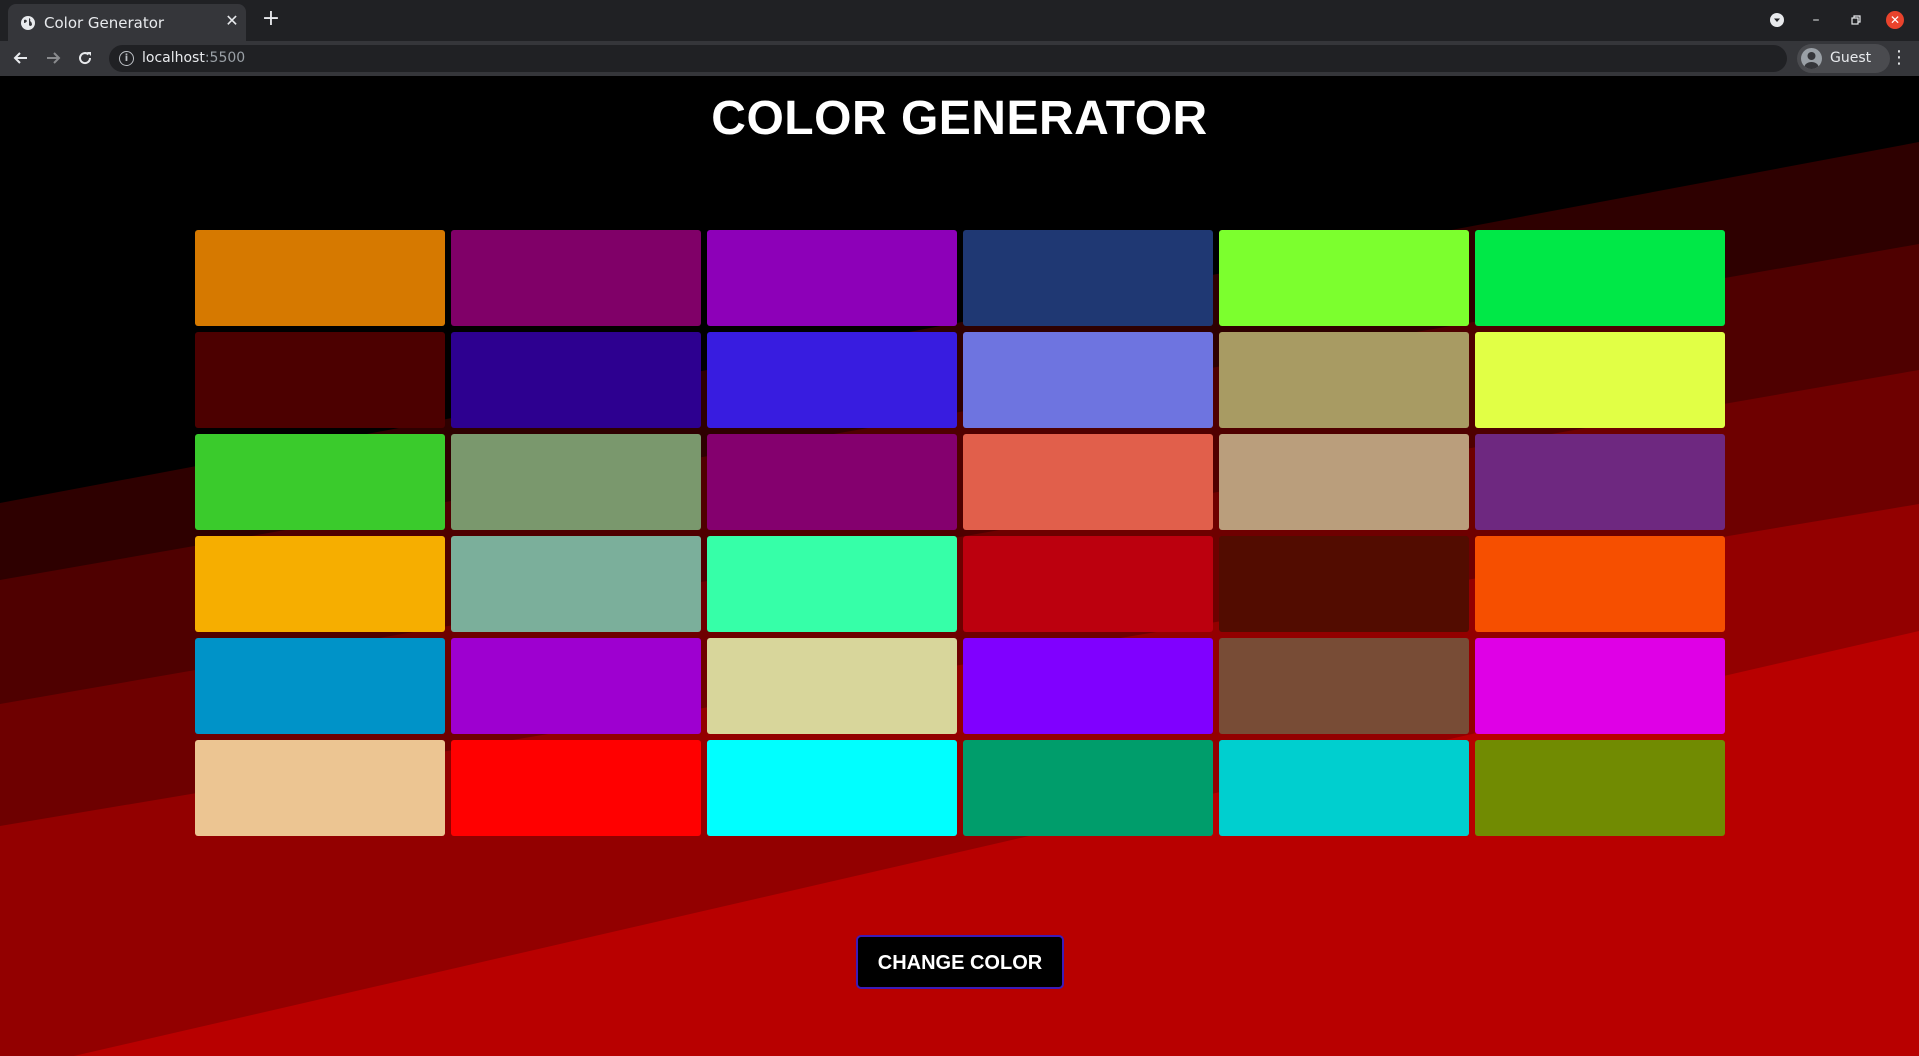 Image resolution: width=1919 pixels, height=1056 pixels. Describe the element at coordinates (1899, 58) in the screenshot. I see `menu-kebab-icon: ⋮` at that location.